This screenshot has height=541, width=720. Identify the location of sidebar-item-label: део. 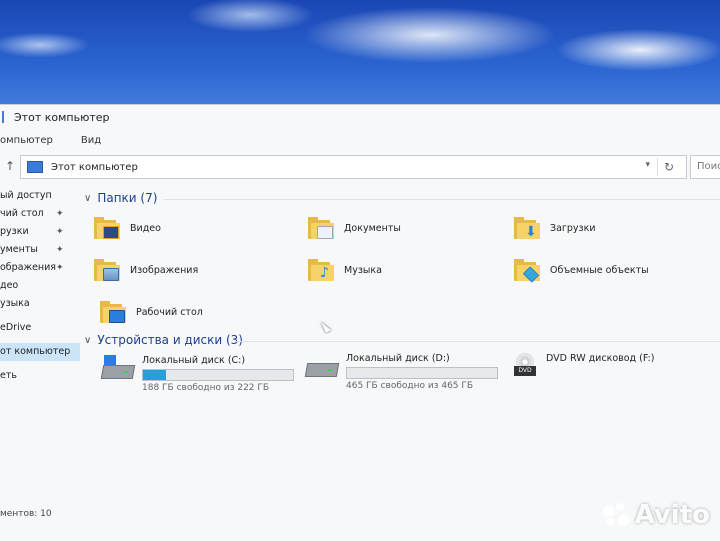
(9, 285).